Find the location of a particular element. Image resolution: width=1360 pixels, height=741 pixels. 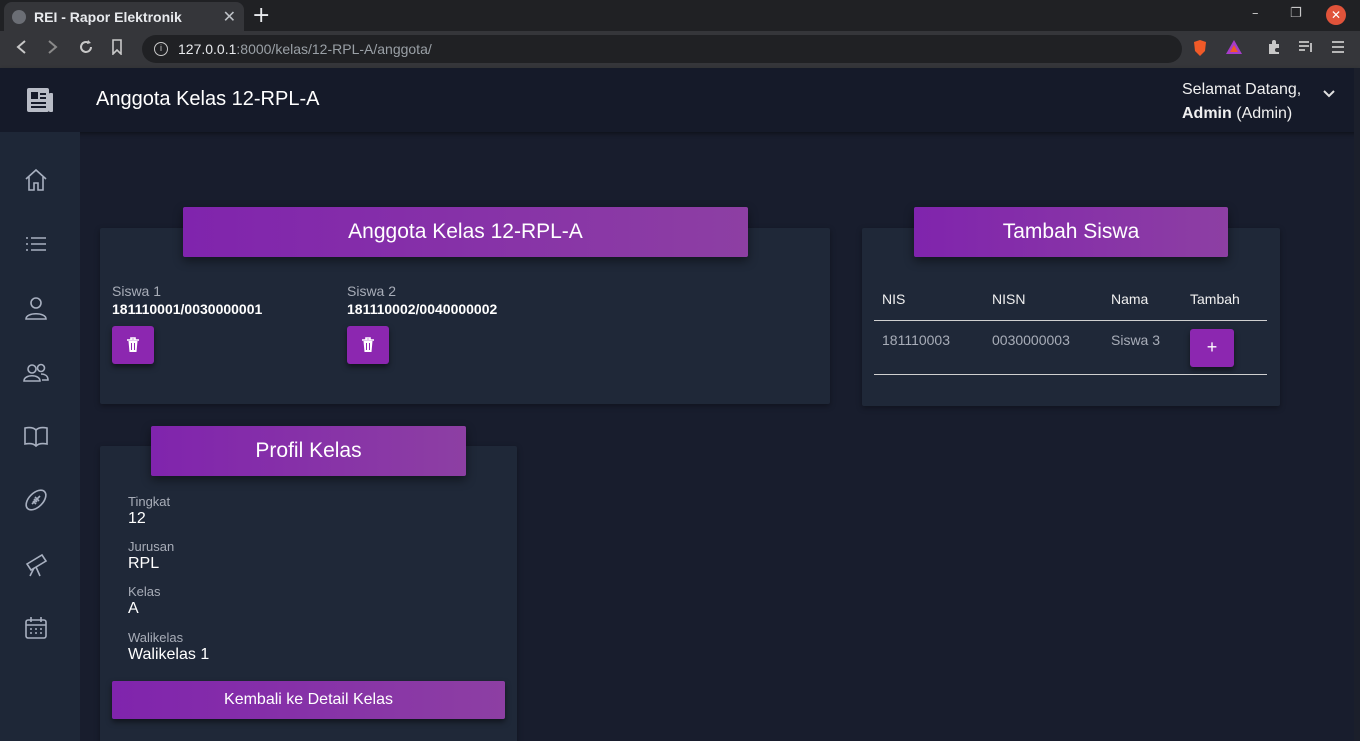

forward-icon is located at coordinates (53, 49).